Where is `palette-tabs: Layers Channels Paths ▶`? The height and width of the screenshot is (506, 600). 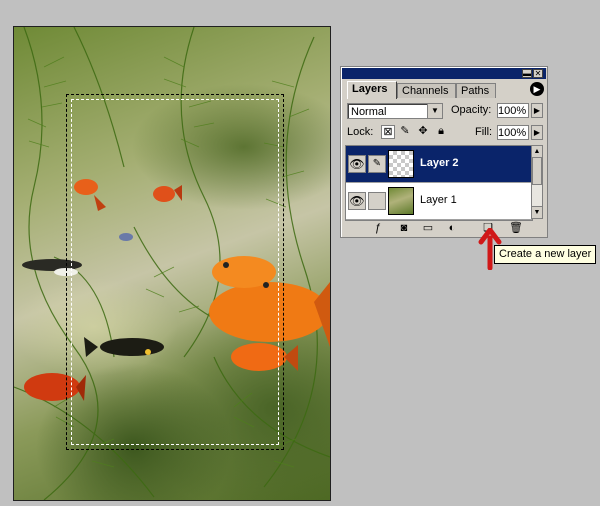
palette-tabs: Layers Channels Paths ▶ is located at coordinates (444, 90).